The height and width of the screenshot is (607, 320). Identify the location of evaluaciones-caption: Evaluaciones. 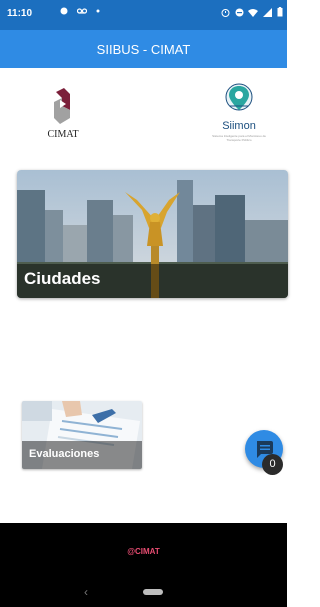
(82, 455).